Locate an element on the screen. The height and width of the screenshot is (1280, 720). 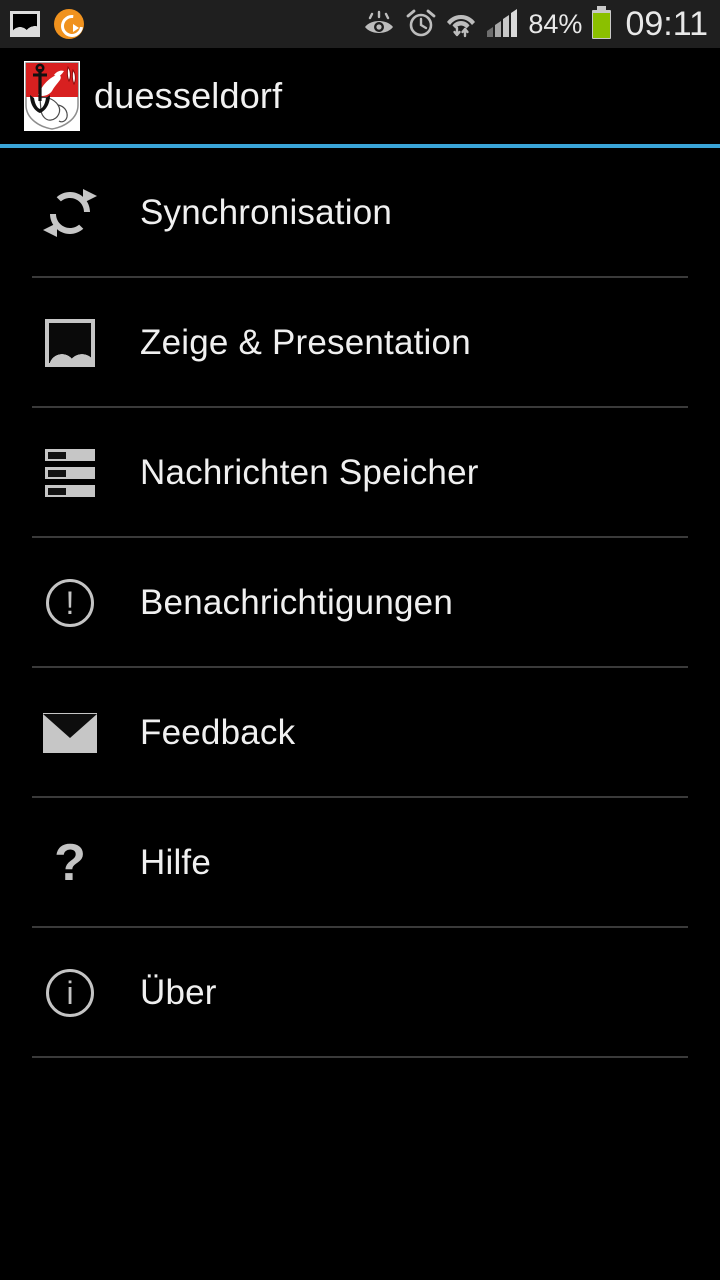
menu-item-label: Synchronisation is located at coordinates (266, 212).